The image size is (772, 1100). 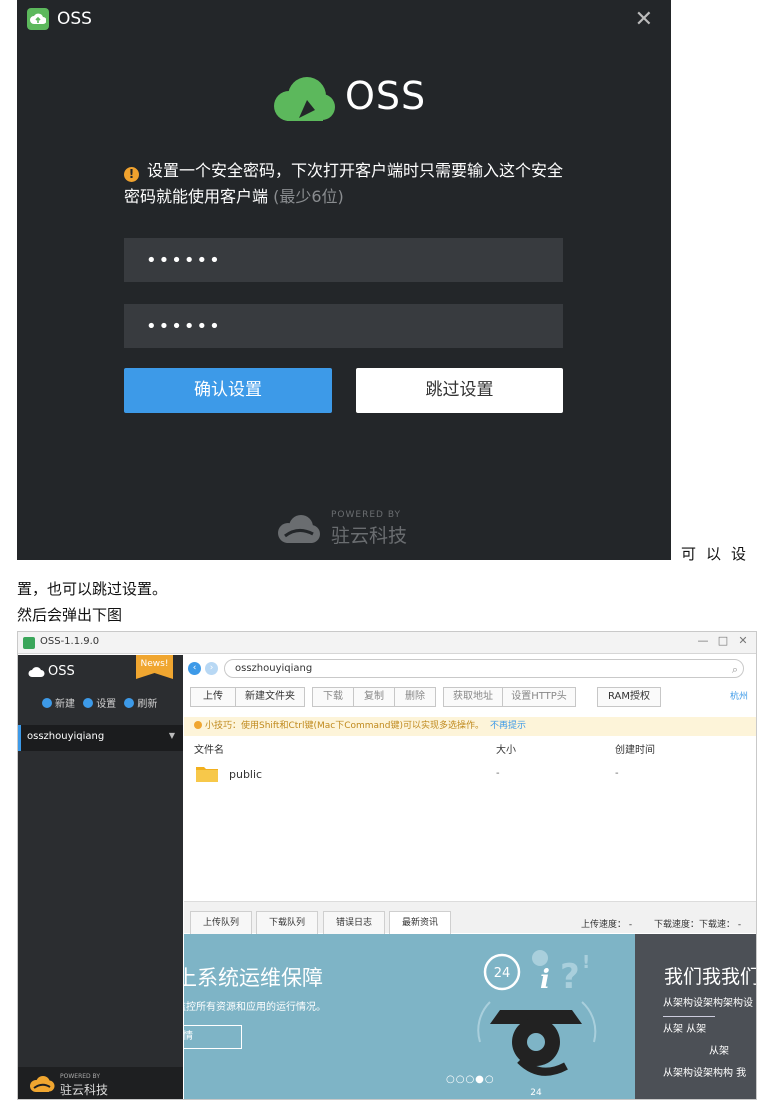 I want to click on minimize-icon: —, so click(x=703, y=640).